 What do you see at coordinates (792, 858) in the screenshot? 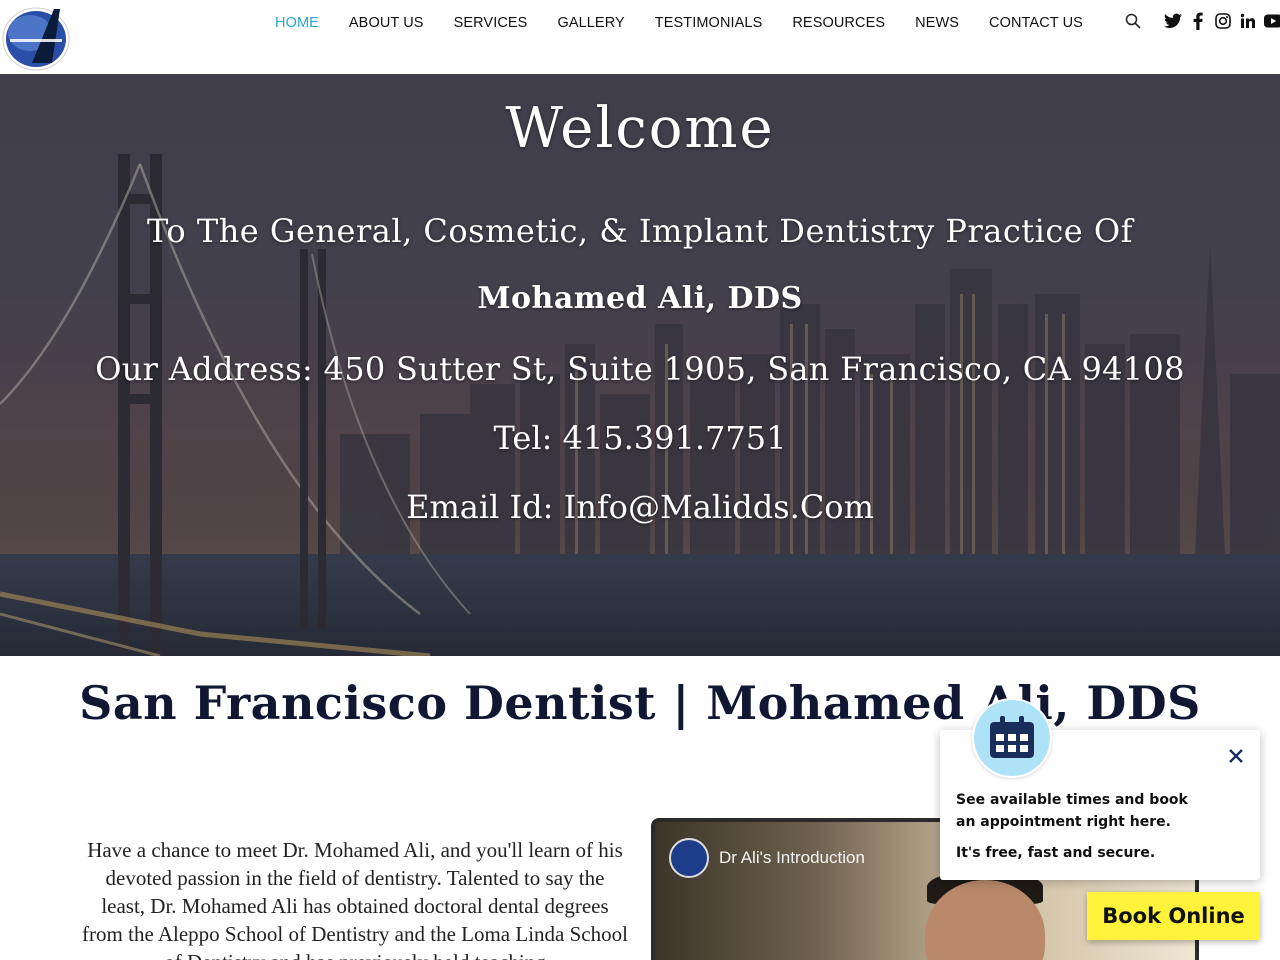
I see `video-title: Dr Ali's Introduction` at bounding box center [792, 858].